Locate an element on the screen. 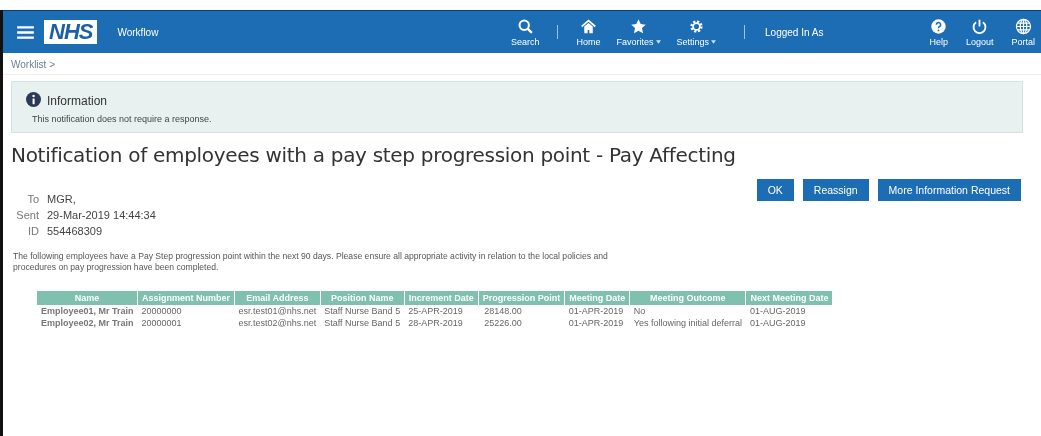  table-cell: 01-APR-2019 is located at coordinates (597, 311).